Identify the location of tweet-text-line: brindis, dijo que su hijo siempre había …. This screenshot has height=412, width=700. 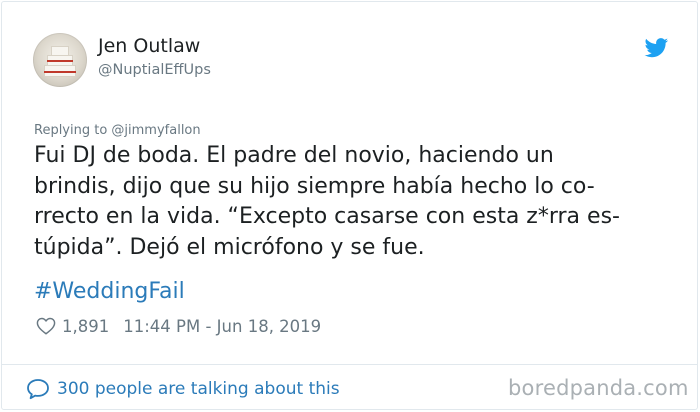
(314, 186).